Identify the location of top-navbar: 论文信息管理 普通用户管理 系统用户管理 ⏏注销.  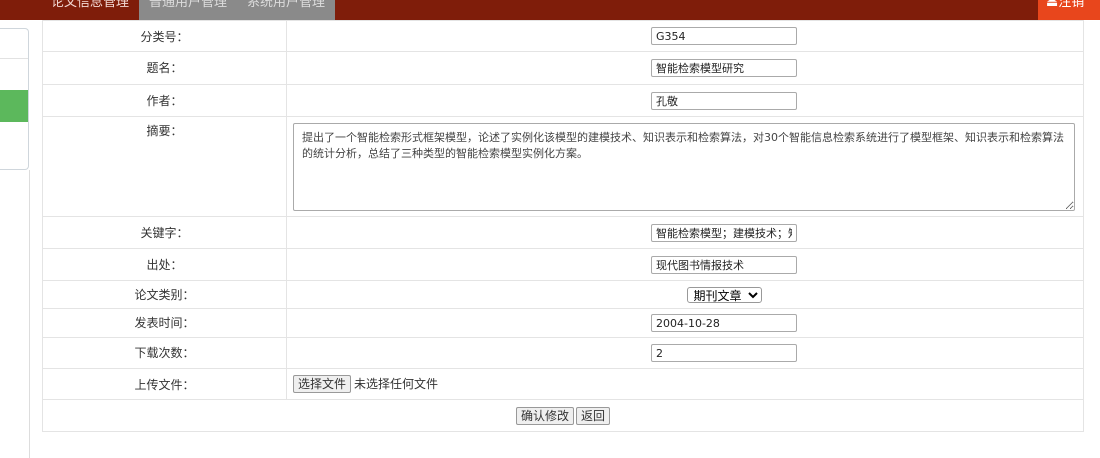
(550, 10).